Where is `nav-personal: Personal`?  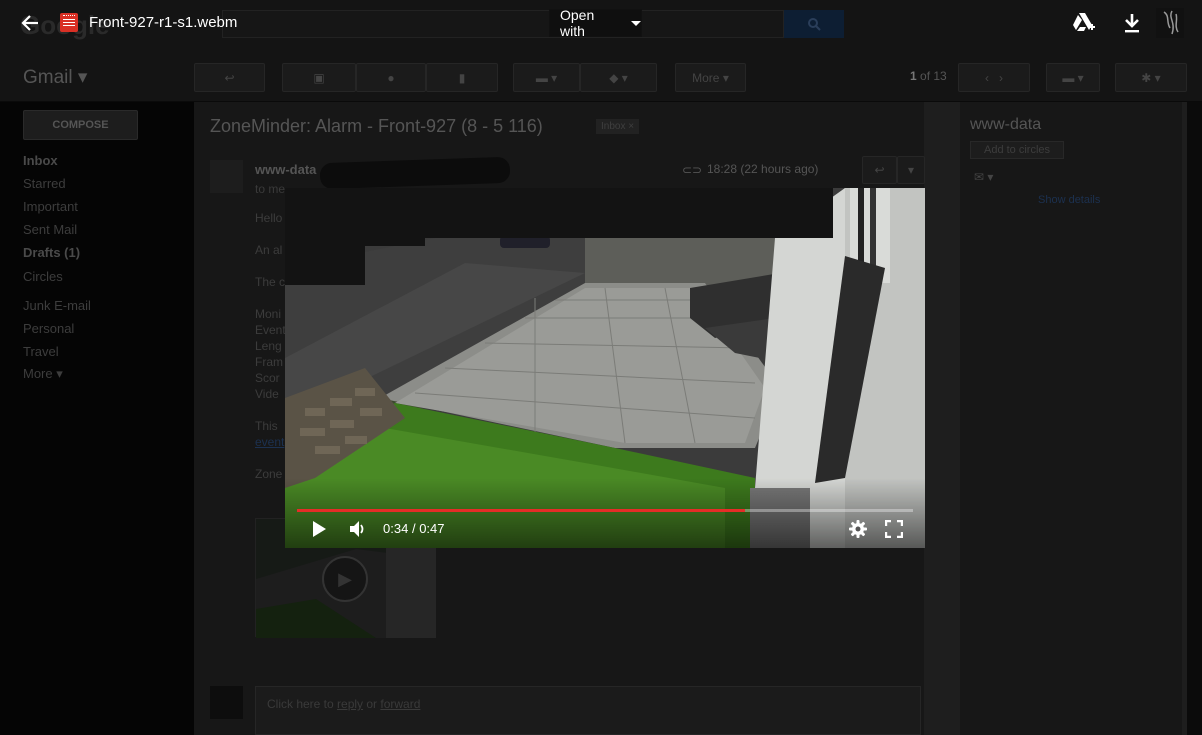 nav-personal: Personal is located at coordinates (48, 328).